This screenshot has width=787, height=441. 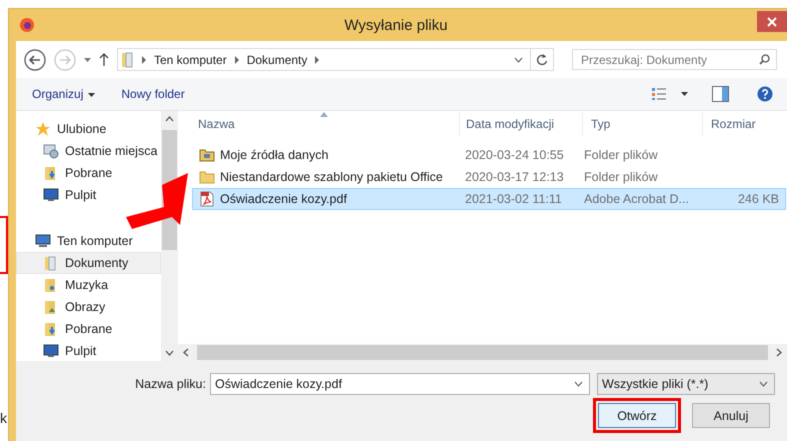 I want to click on help-icon, so click(x=765, y=94).